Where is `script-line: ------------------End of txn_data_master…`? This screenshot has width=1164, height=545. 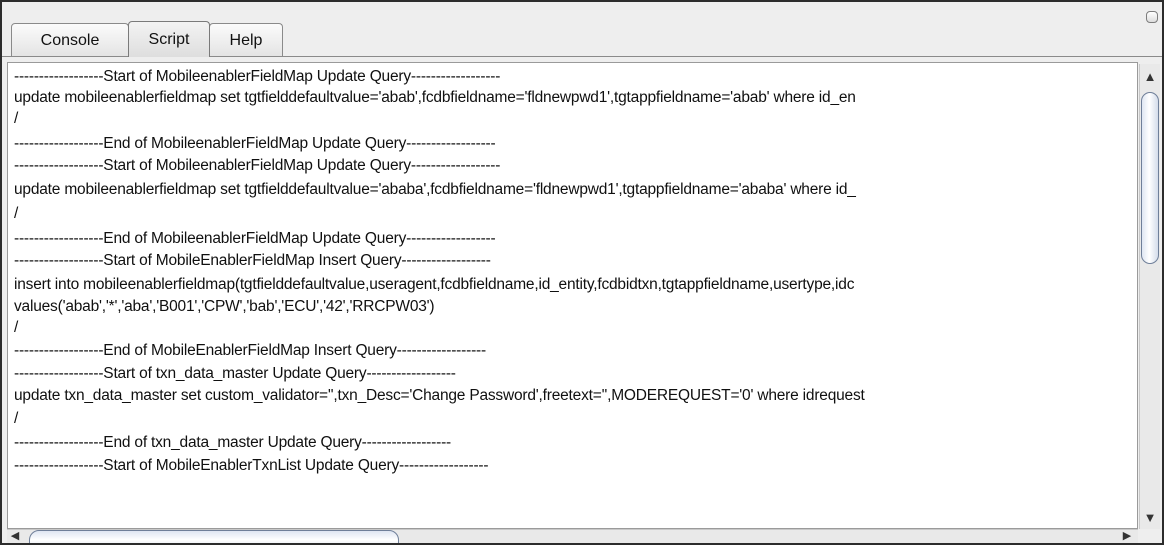
script-line: ------------------End of txn_data_master… is located at coordinates (232, 442).